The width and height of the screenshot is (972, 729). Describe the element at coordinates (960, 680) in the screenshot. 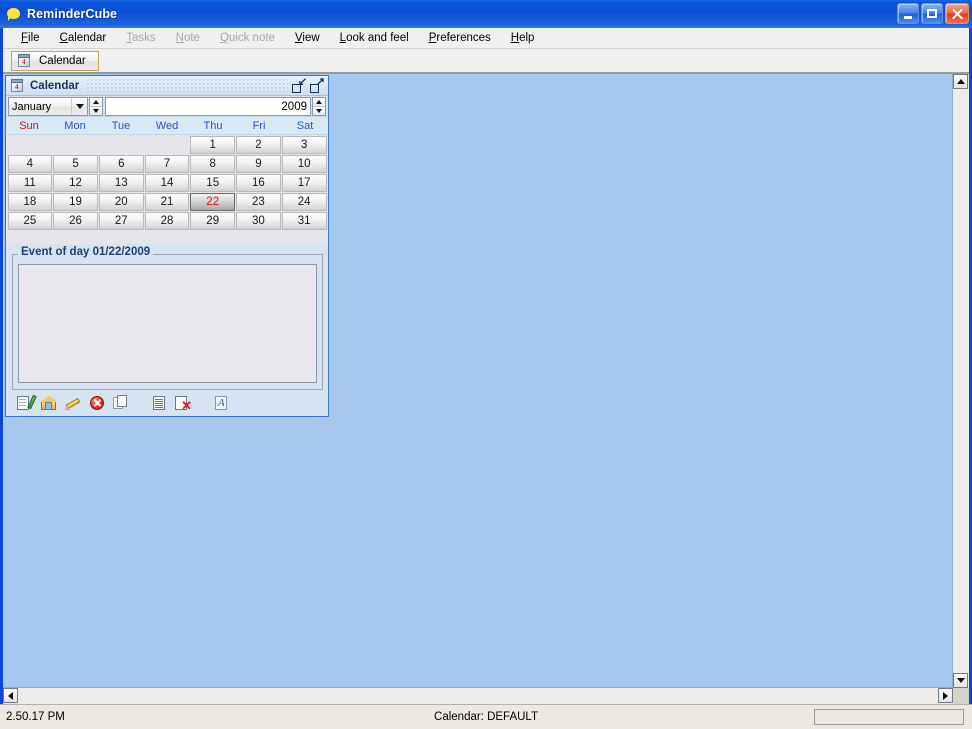

I see `scroll-down-button` at that location.